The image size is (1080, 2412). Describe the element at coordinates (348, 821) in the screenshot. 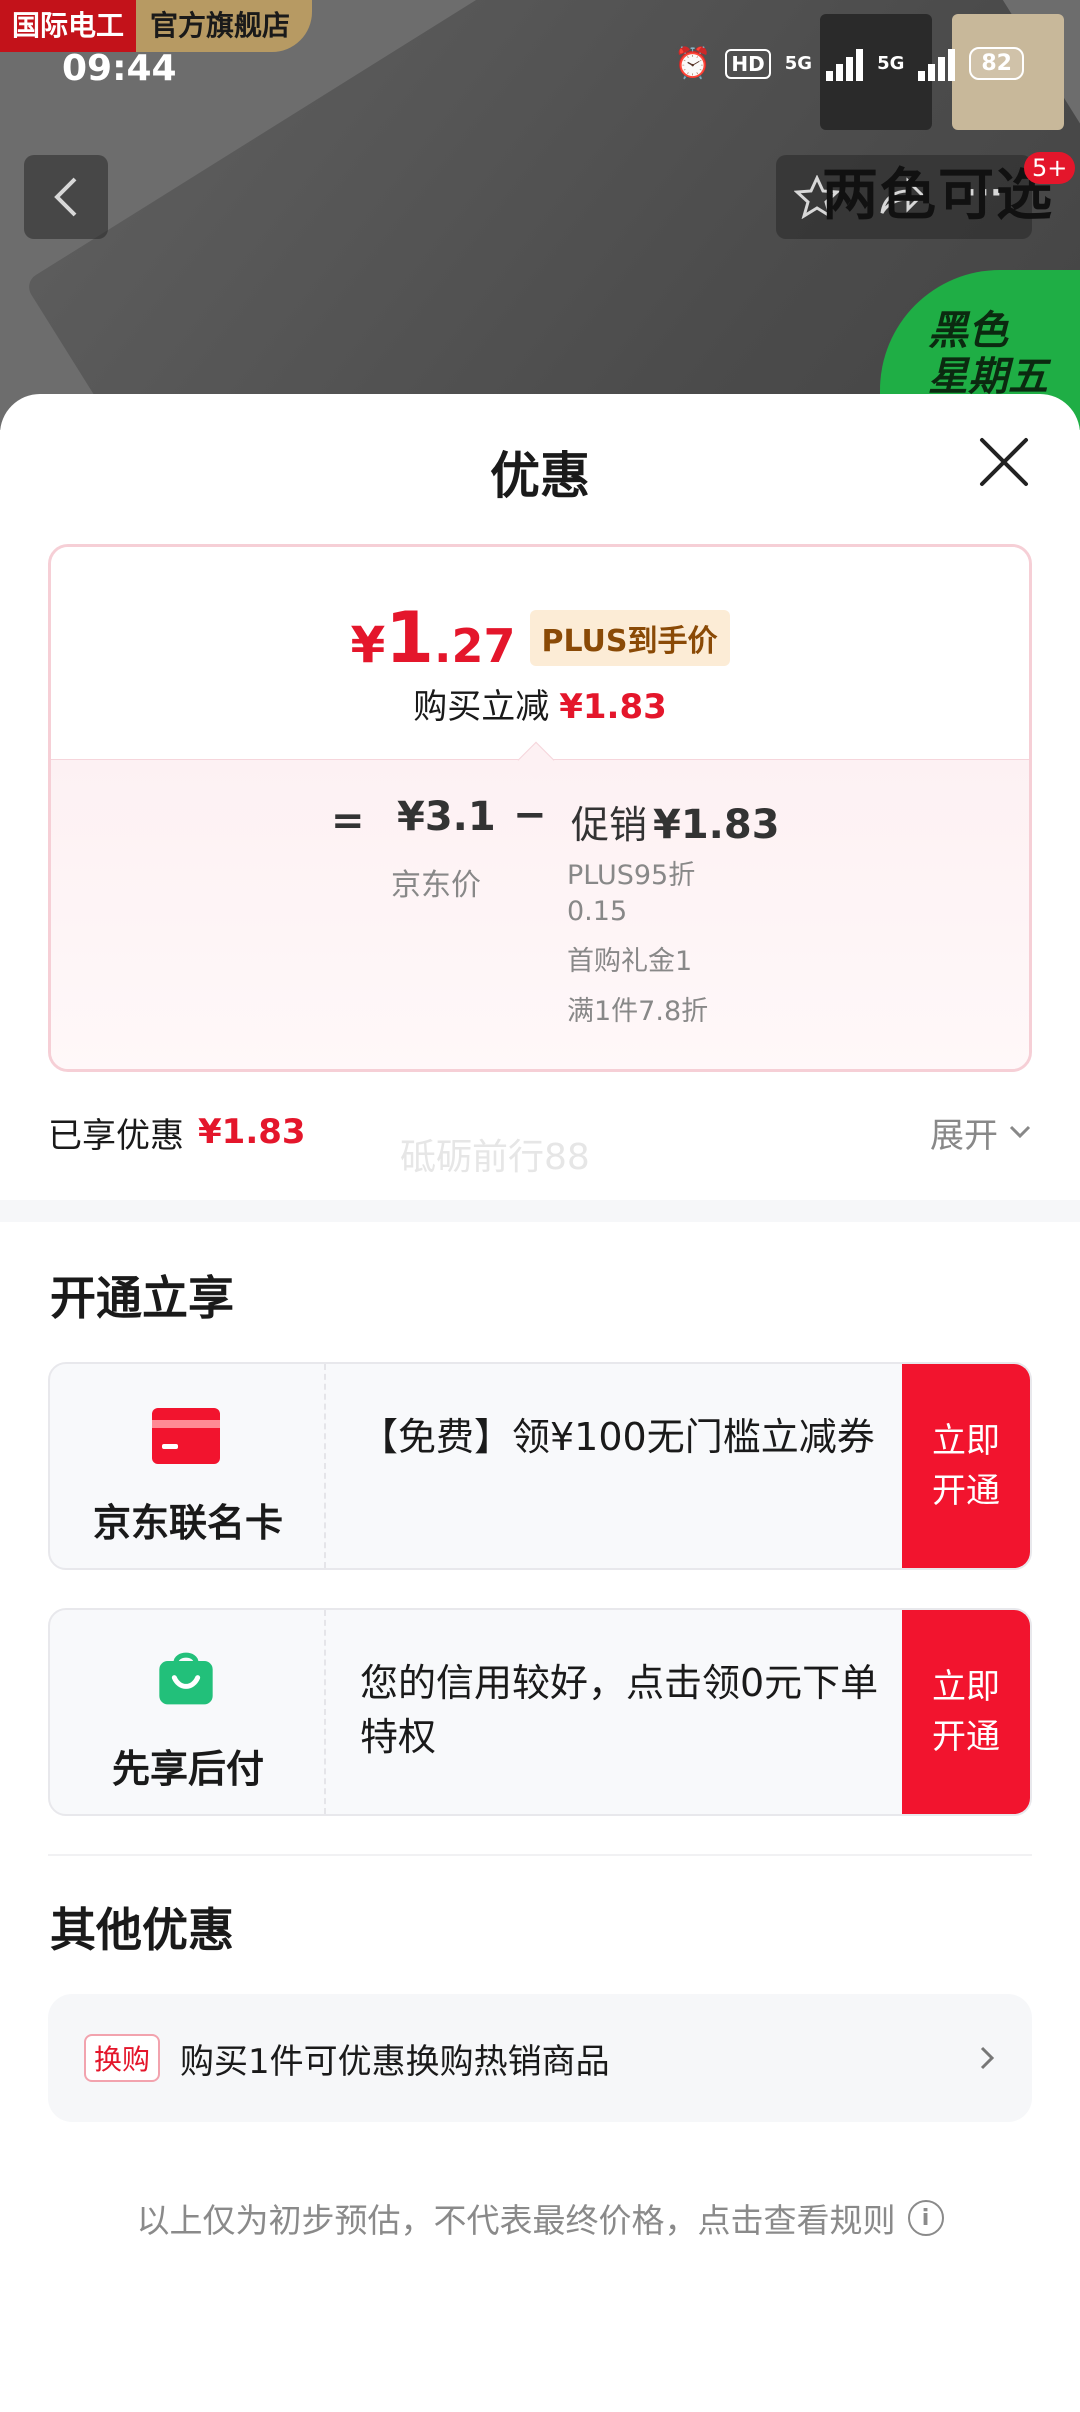

I see `equals-sign: =` at that location.